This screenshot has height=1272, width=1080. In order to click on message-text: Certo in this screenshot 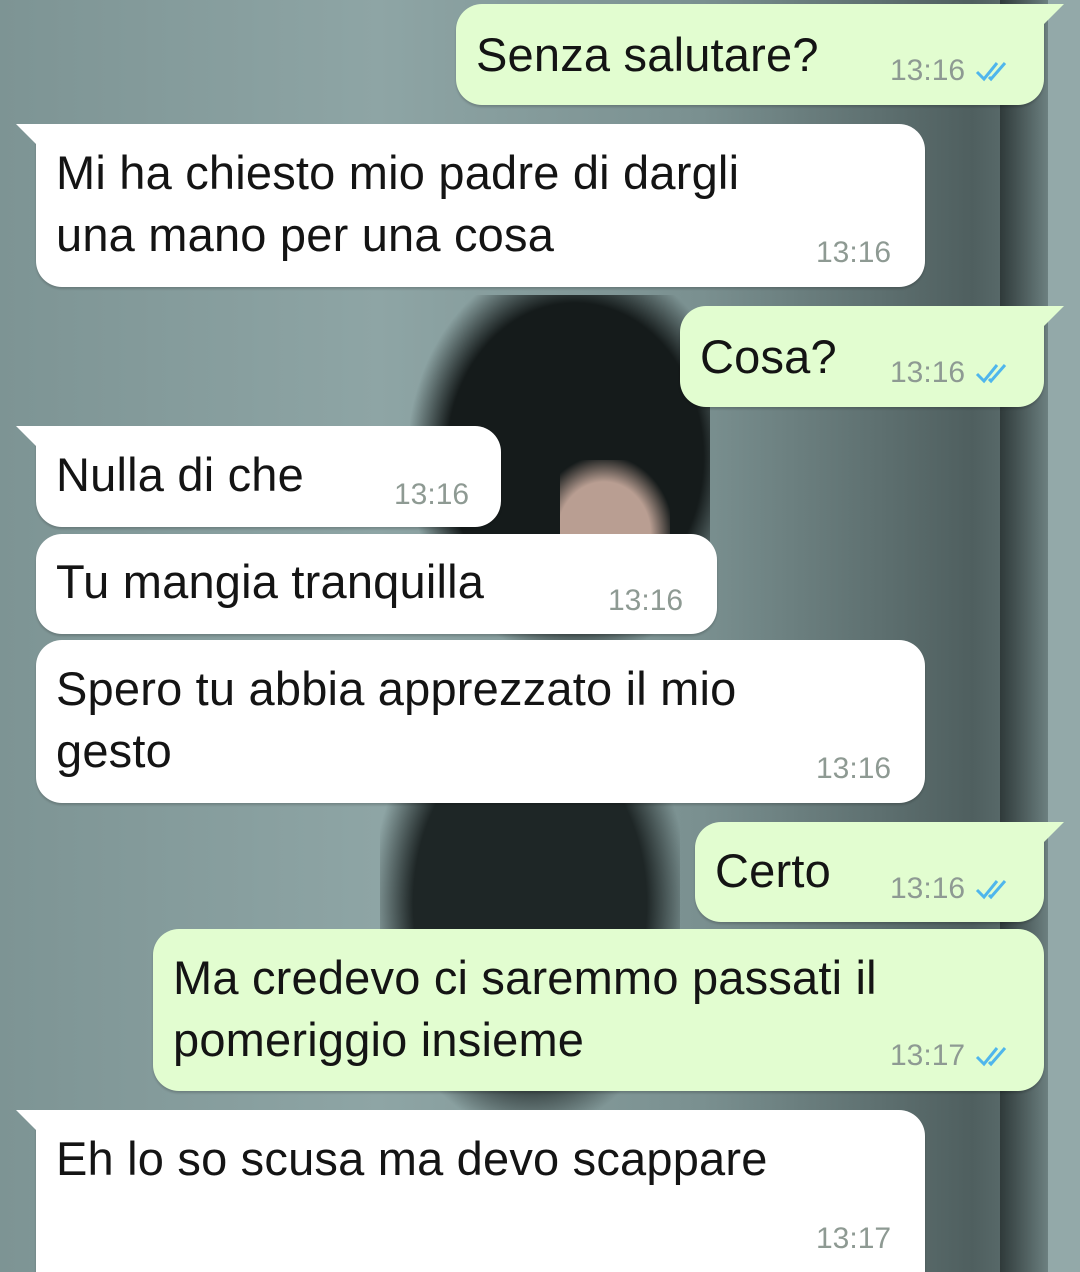, I will do `click(773, 870)`.